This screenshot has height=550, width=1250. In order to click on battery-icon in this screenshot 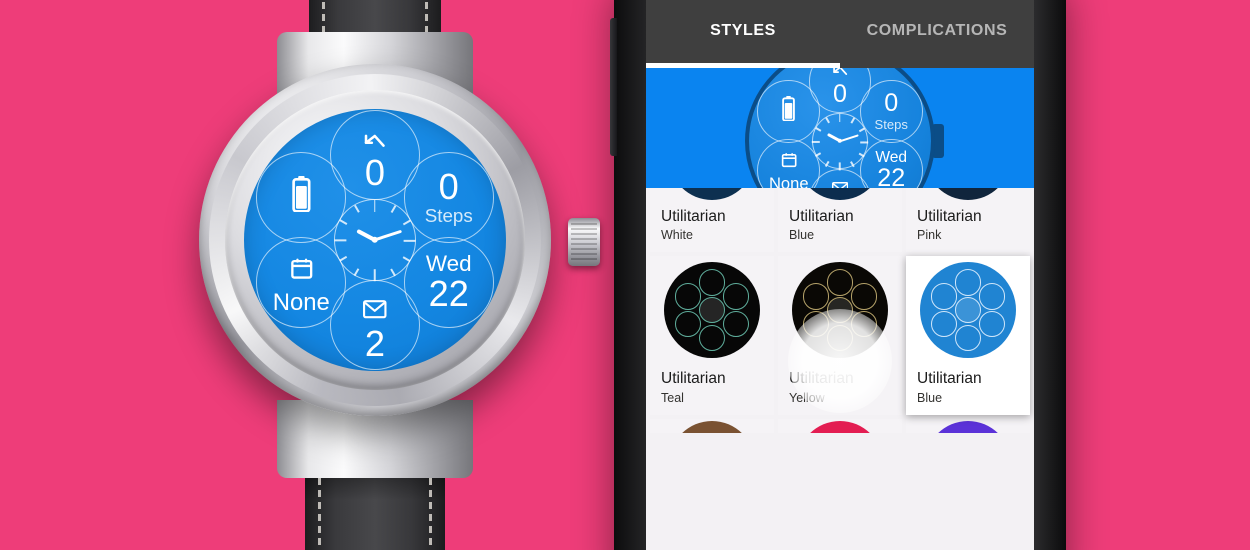, I will do `click(789, 111)`.